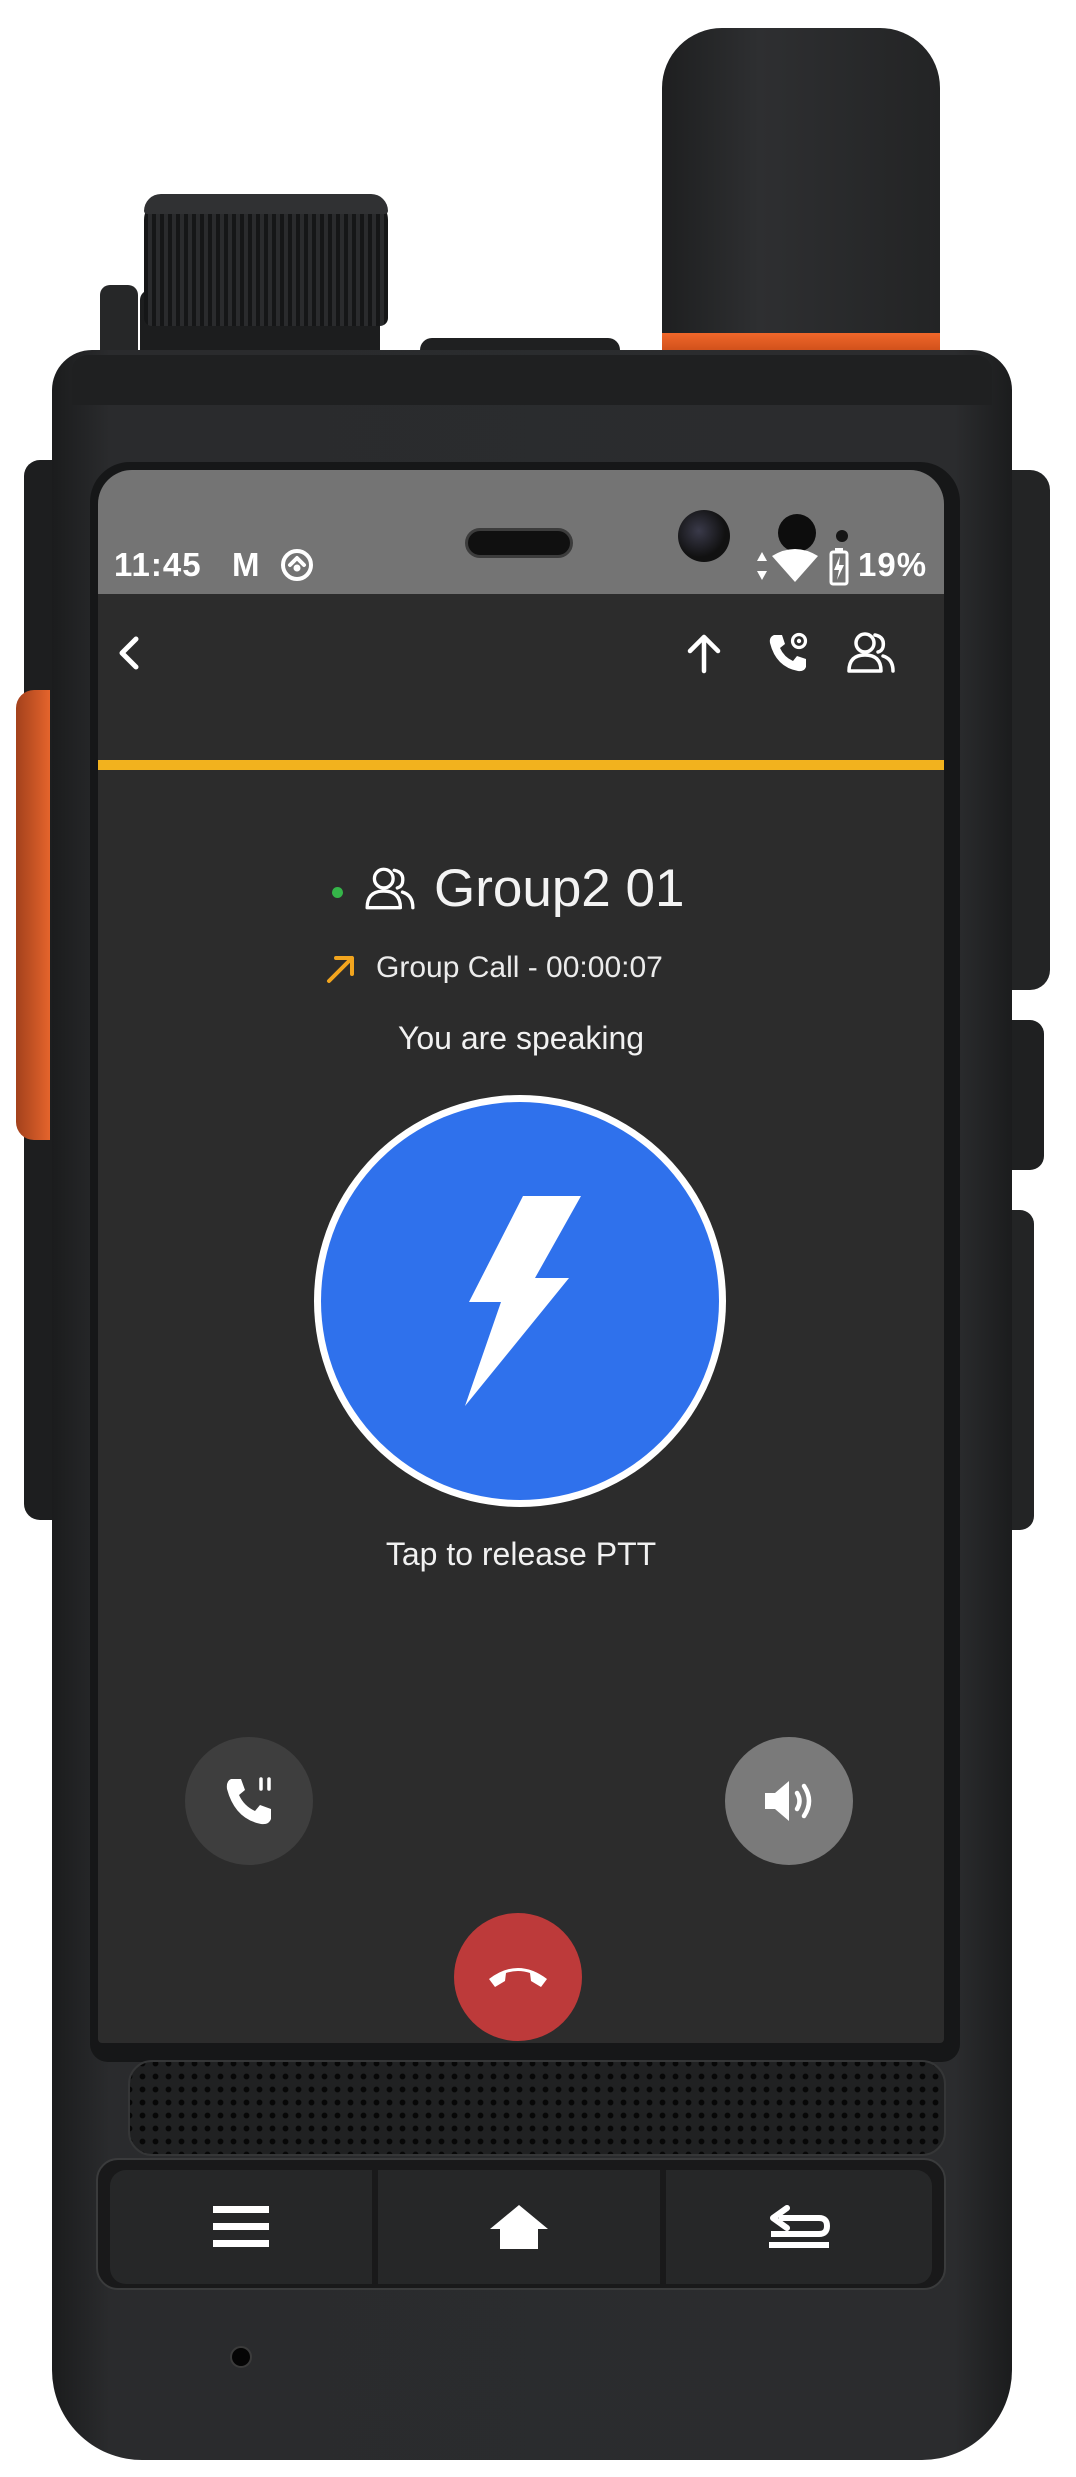 The width and height of the screenshot is (1076, 2477). I want to click on lightning-bolt-icon, so click(523, 1301).